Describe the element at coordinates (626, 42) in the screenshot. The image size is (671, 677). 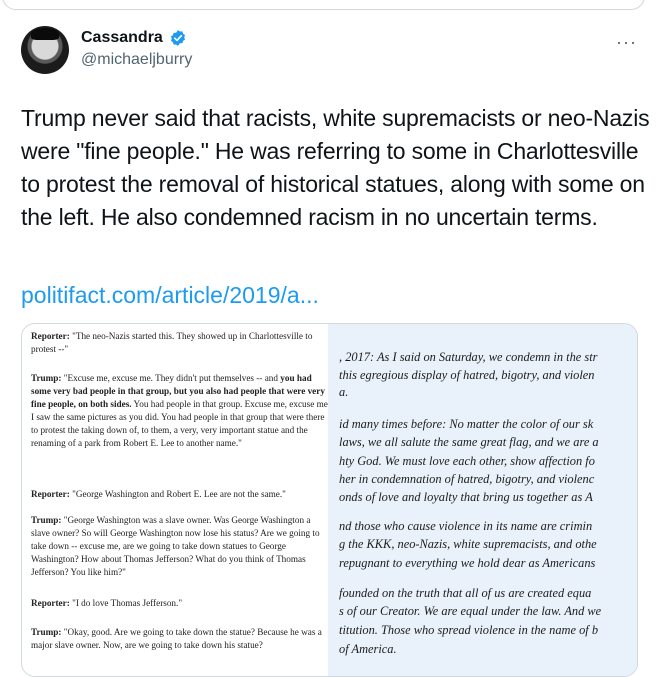
I see `more-options-icon: ···` at that location.